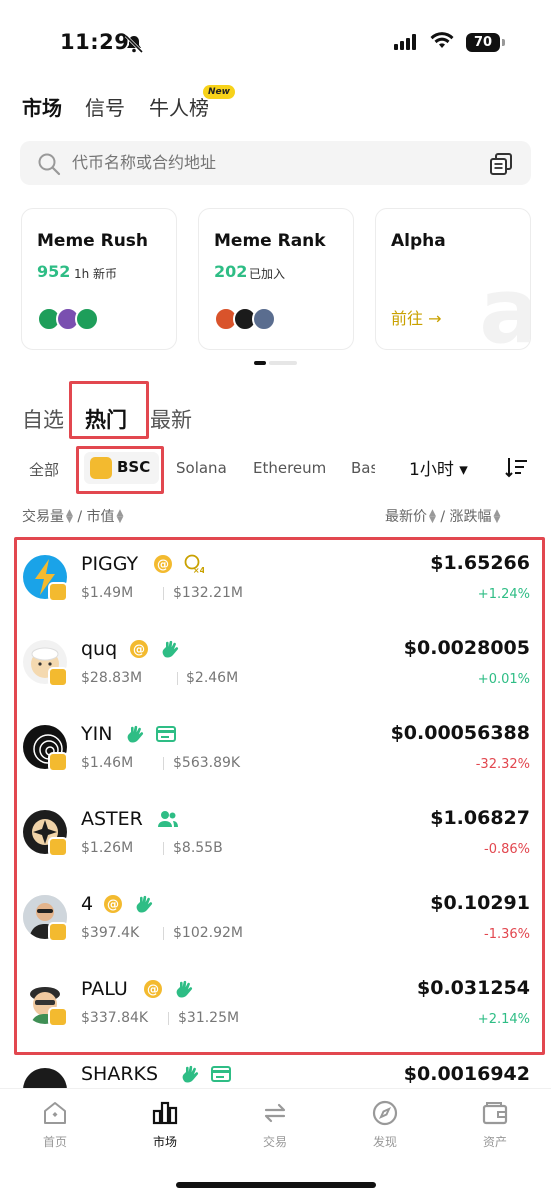  What do you see at coordinates (279, 922) in the screenshot?
I see `token-row: 4 @ $397.4K $102.92M $0.10291 -1.36%` at bounding box center [279, 922].